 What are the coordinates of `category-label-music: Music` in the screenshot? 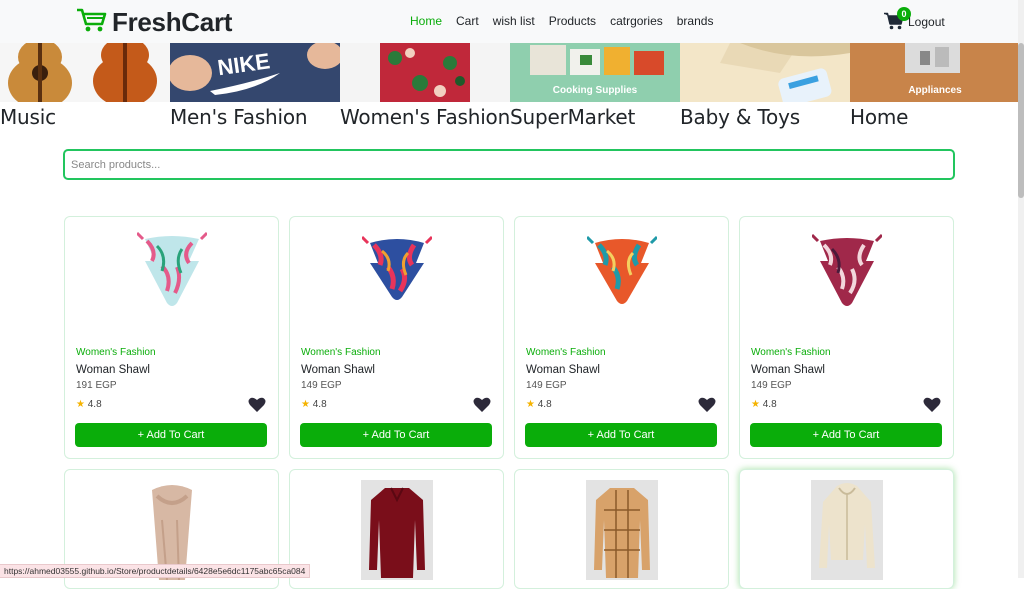 It's located at (28, 117).